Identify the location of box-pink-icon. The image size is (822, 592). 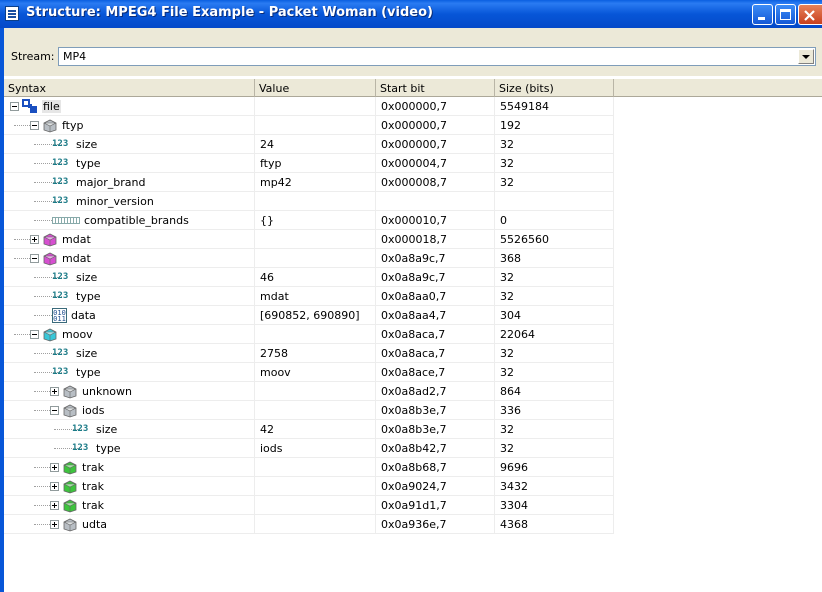
(50, 239).